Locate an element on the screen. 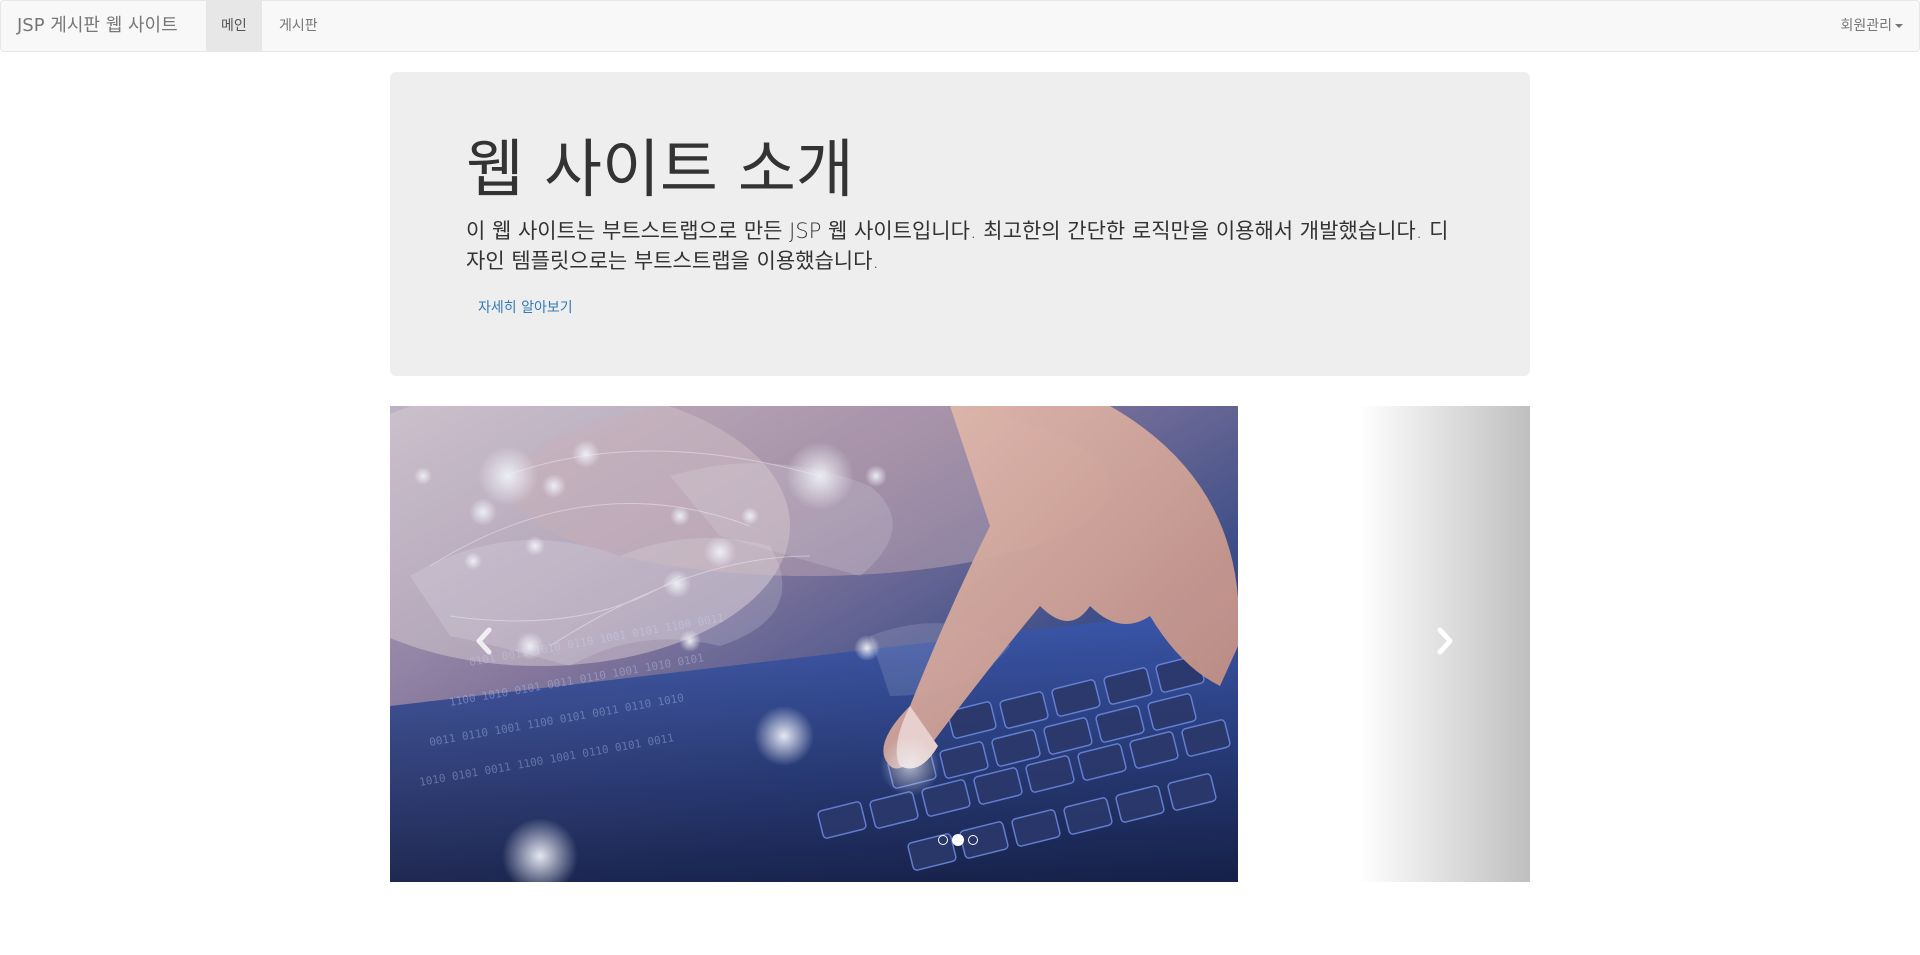 The image size is (1920, 955). member-dropdown: 회원관리 is located at coordinates (1871, 26).